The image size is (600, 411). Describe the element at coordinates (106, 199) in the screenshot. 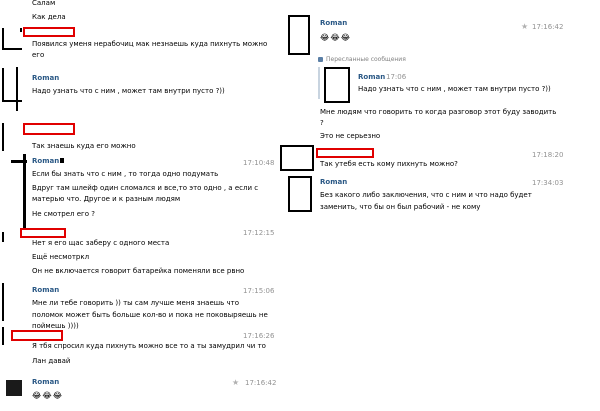

I see `message-text: матерью что. Другое и к разным людям` at that location.